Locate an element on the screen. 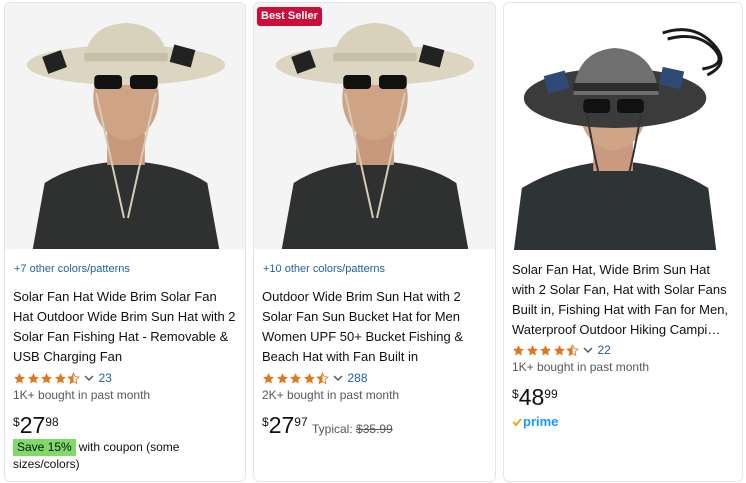  price-fraction: 98 is located at coordinates (52, 422).